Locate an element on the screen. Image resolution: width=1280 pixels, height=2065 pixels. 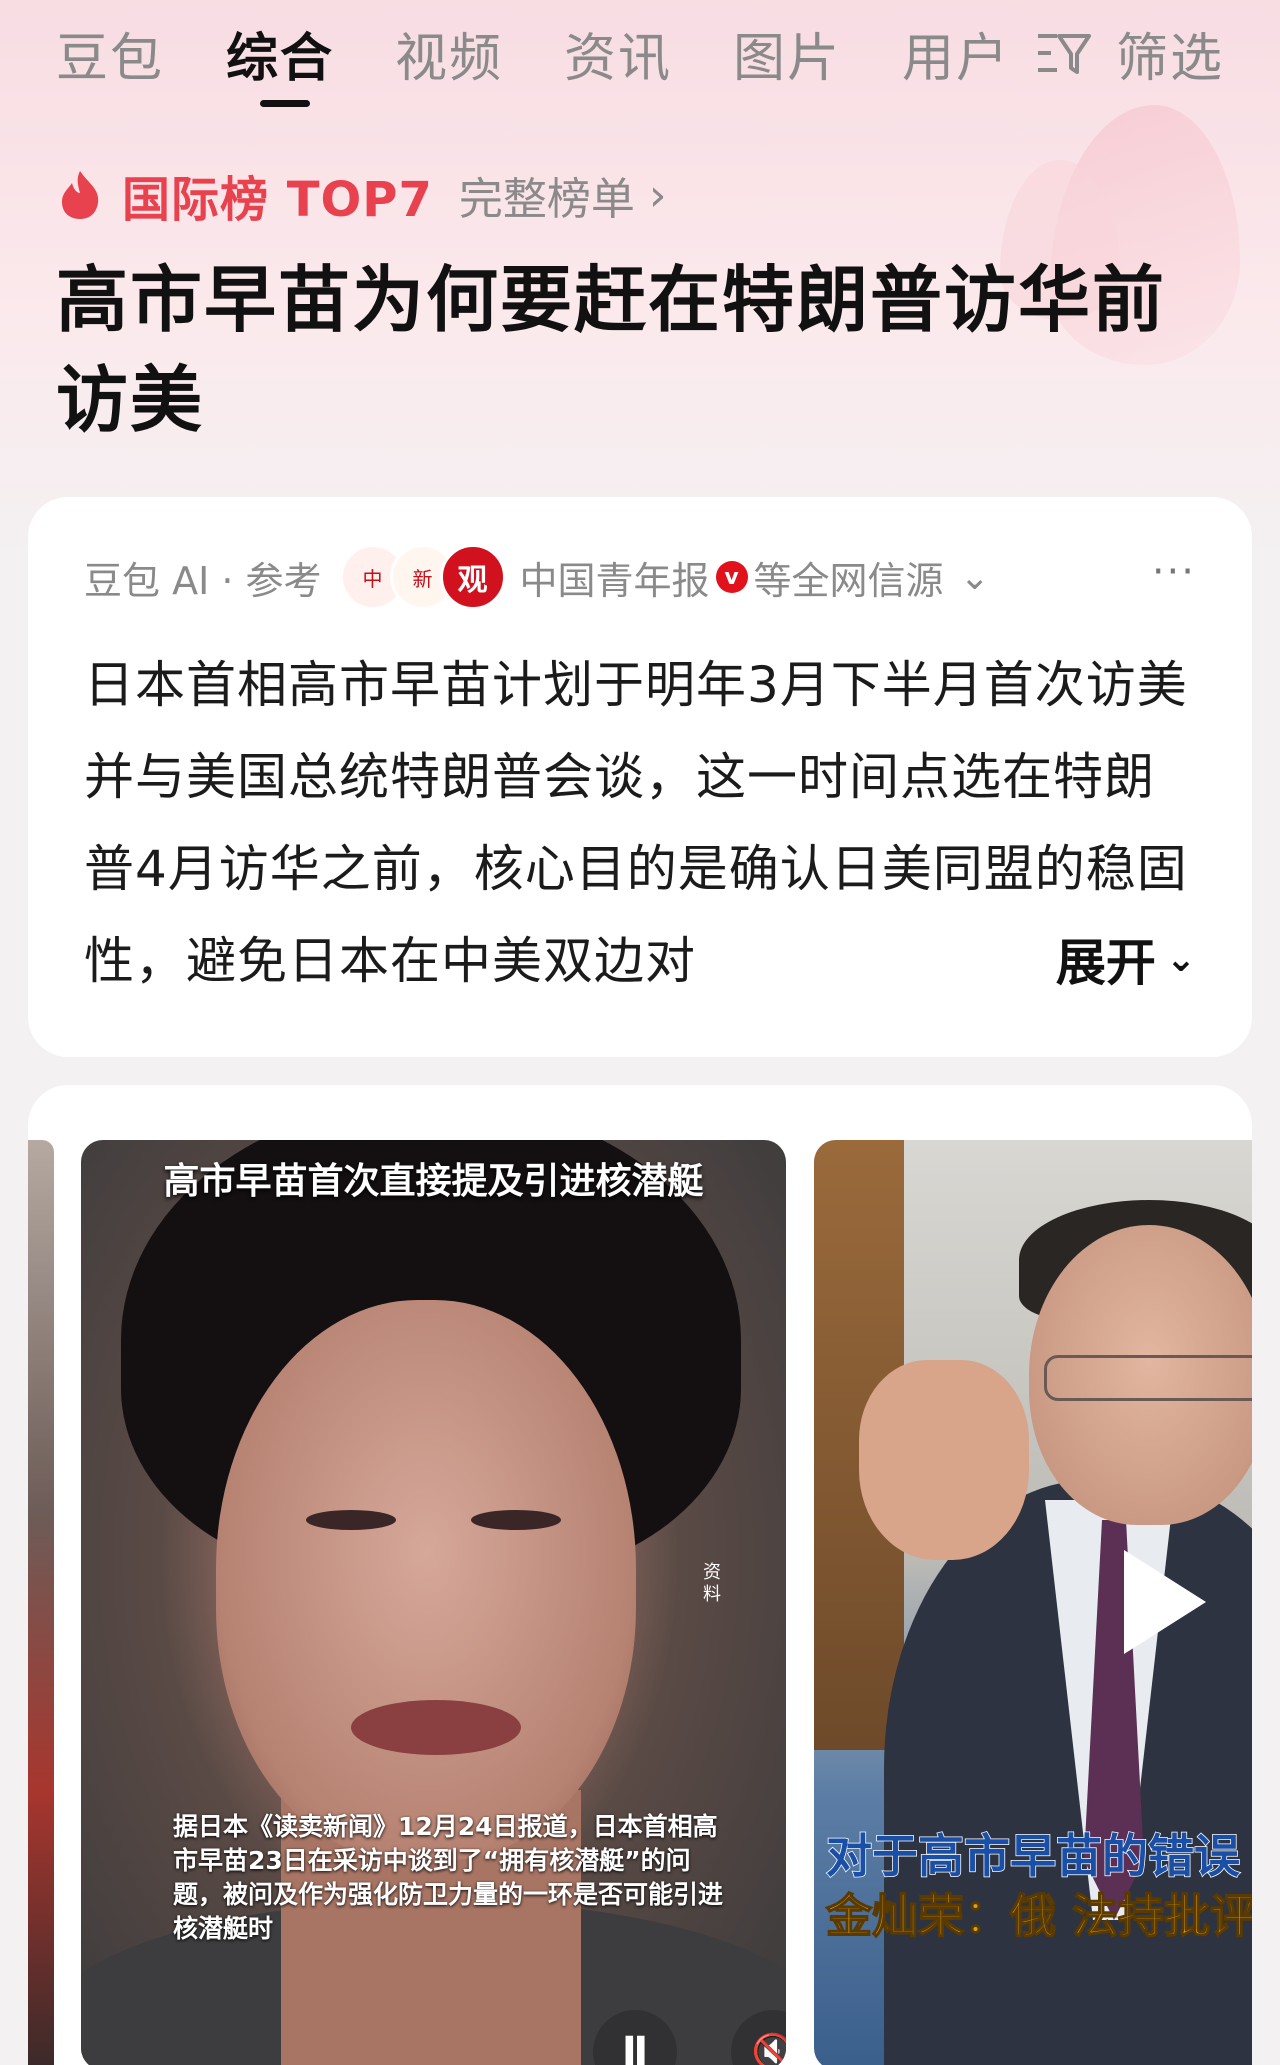
expand-button: 展开 ⌄ is located at coordinates (1126, 959).